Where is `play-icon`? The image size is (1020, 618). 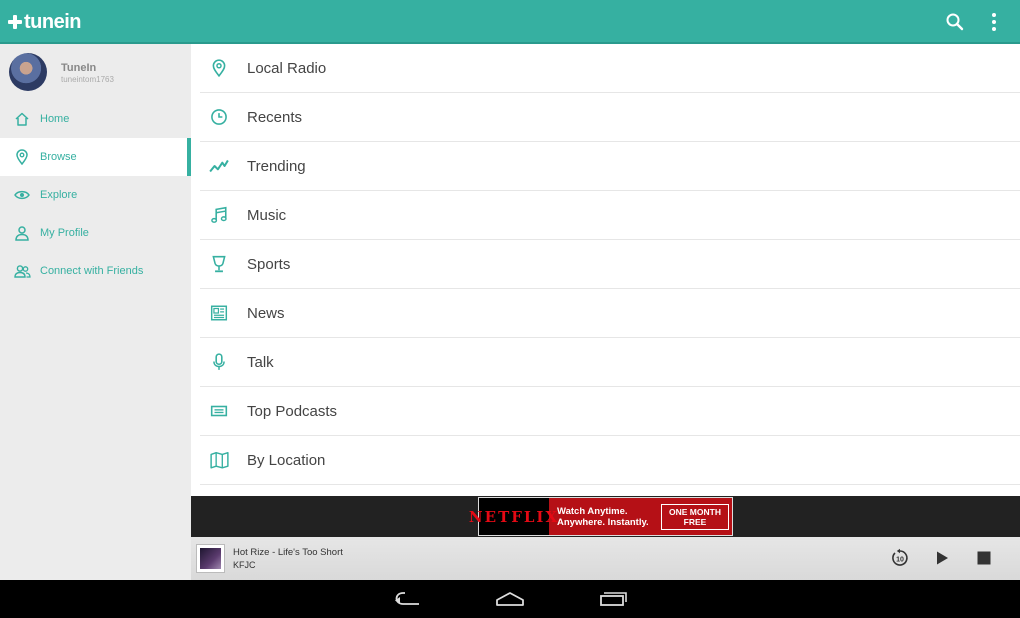
play-icon is located at coordinates (942, 558).